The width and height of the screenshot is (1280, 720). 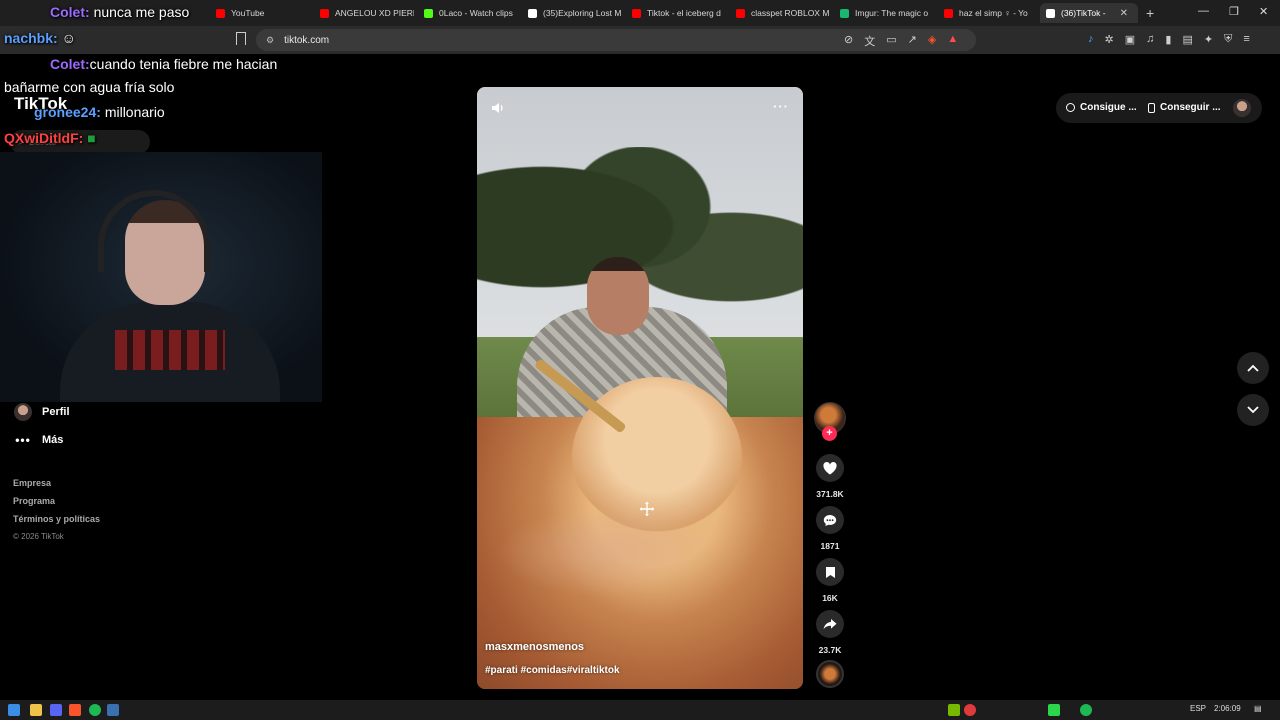 What do you see at coordinates (270, 40) in the screenshot?
I see `site-info-icon: ⚙` at bounding box center [270, 40].